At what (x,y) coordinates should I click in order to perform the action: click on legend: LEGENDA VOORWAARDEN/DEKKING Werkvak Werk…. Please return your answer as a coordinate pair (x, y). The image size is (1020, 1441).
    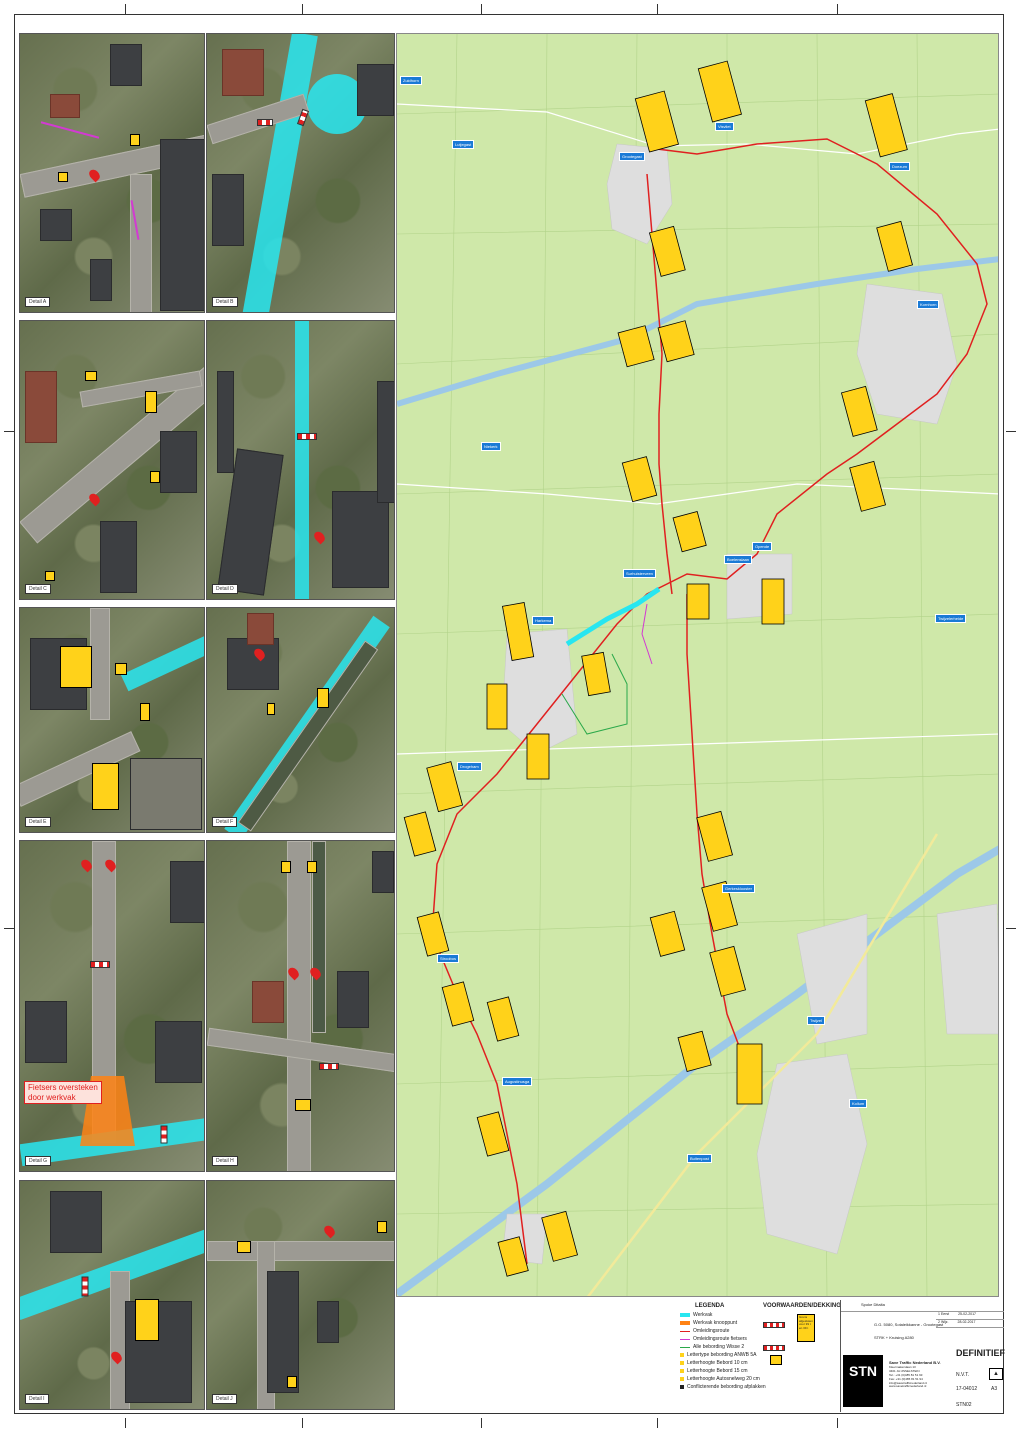
    Looking at the image, I should click on (758, 1355).